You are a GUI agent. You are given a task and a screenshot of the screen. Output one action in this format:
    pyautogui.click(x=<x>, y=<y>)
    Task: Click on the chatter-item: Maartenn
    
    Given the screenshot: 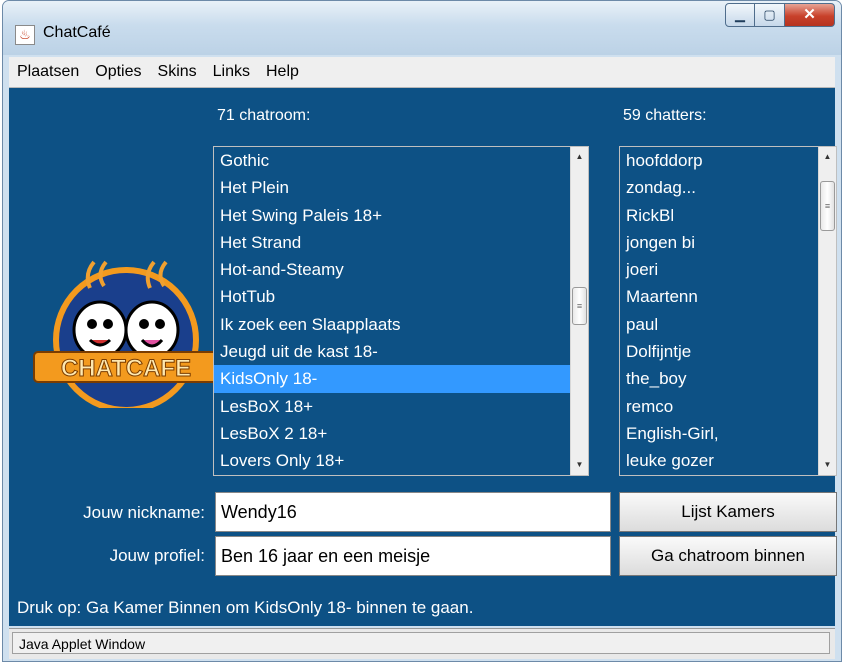 What is the action you would take?
    pyautogui.click(x=728, y=296)
    